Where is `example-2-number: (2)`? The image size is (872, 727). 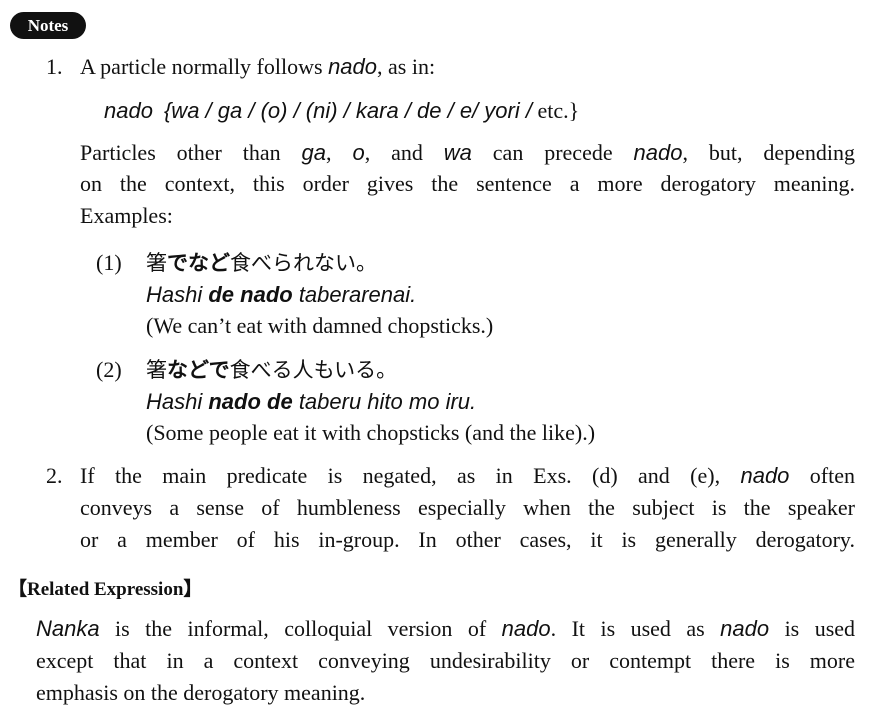 example-2-number: (2) is located at coordinates (109, 369).